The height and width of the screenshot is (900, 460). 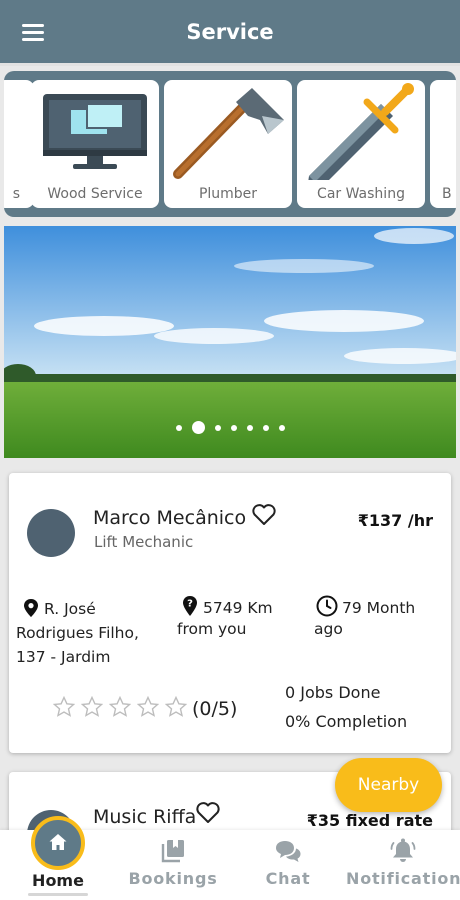 I want to click on nav-item-bookings: Bookings, so click(x=173, y=865).